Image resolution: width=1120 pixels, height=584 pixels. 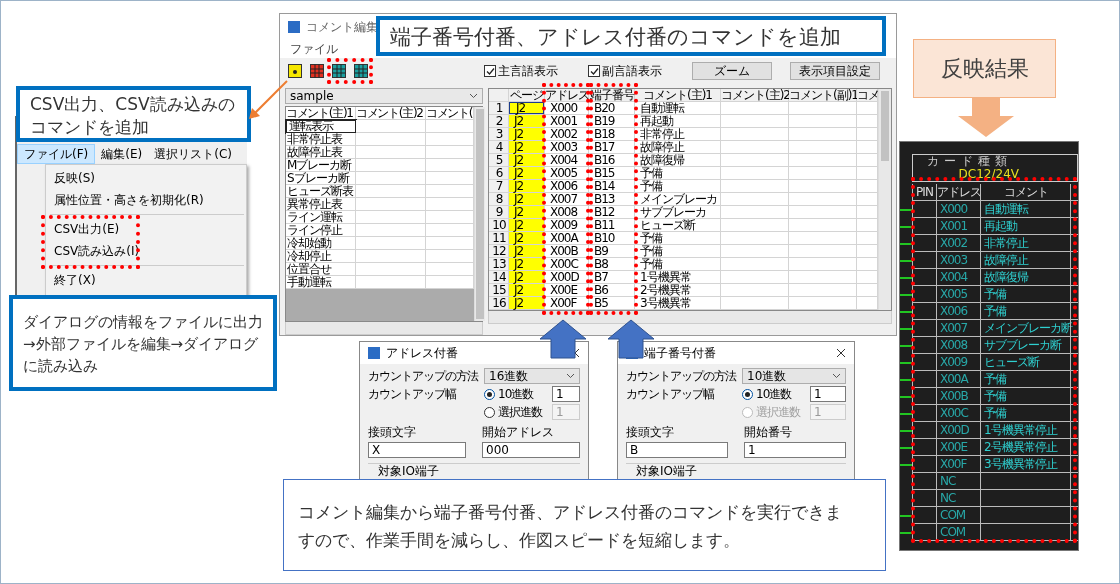 I want to click on table-cell: 冷却始動, so click(x=321, y=243).